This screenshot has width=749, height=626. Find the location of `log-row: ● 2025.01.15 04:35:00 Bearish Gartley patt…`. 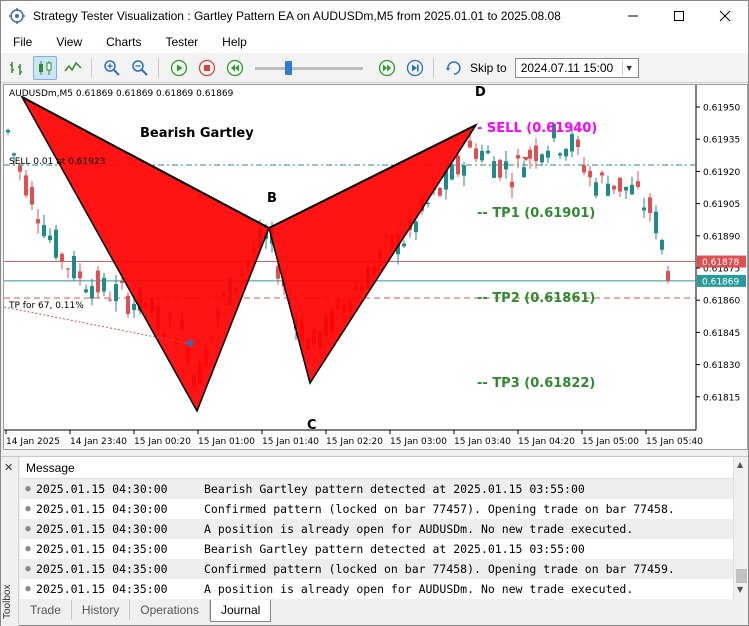

log-row: ● 2025.01.15 04:35:00 Bearish Gartley patt… is located at coordinates (376, 549).